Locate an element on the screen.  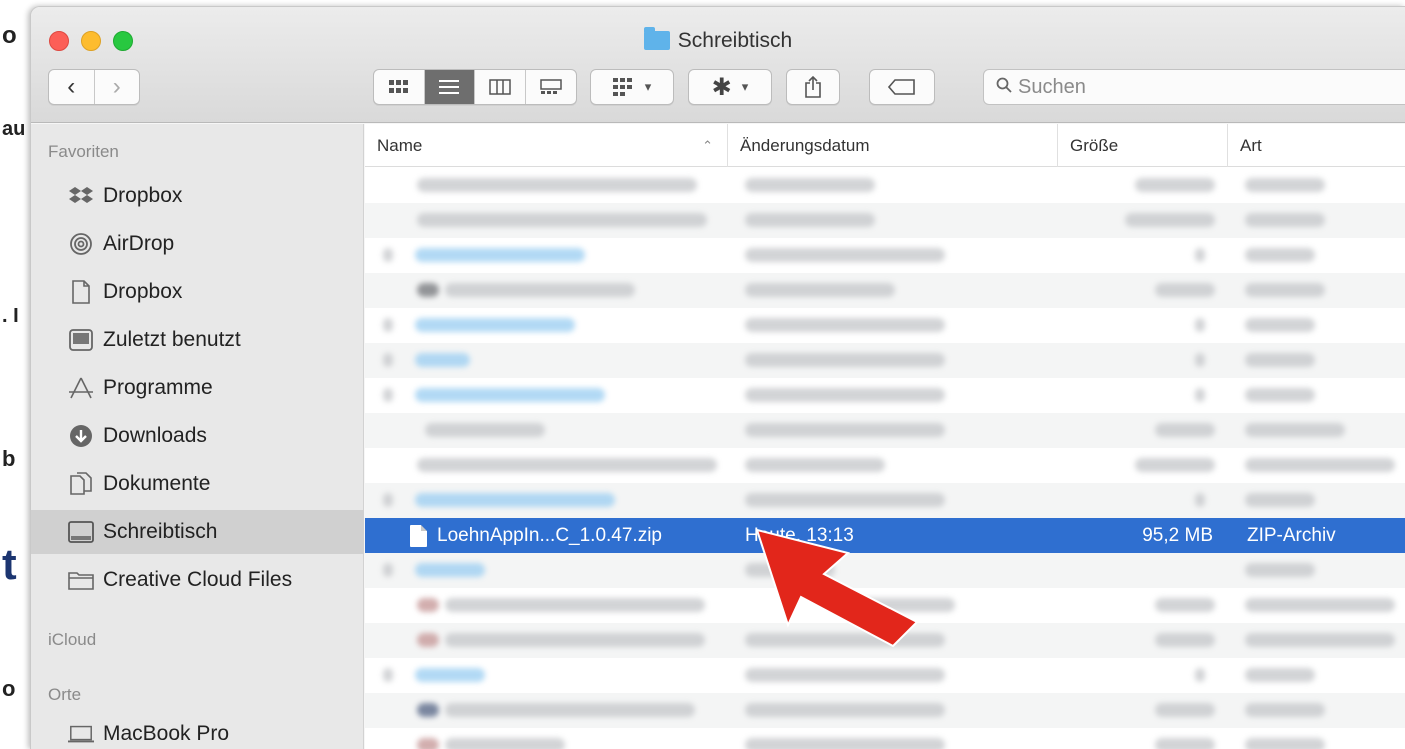
sidebar-item-label: AirDrop is located at coordinates (139, 243).